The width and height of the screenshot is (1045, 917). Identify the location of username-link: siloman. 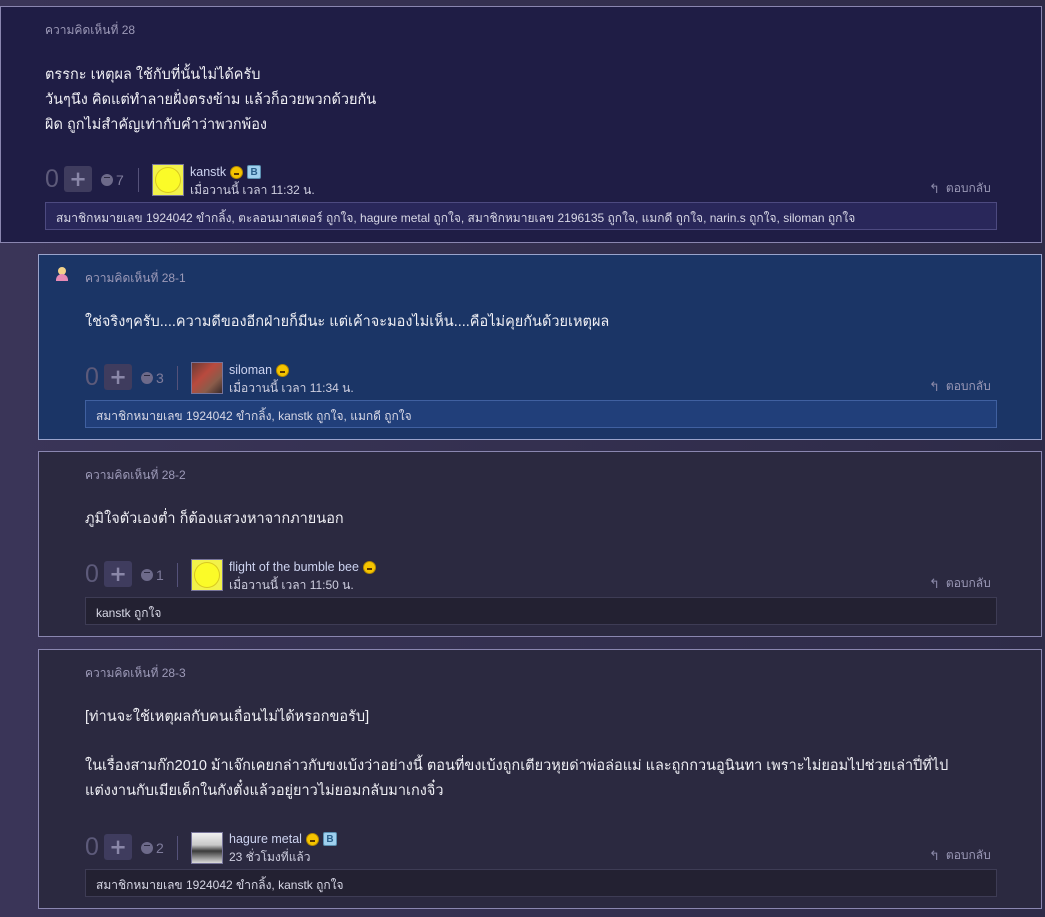
(250, 370).